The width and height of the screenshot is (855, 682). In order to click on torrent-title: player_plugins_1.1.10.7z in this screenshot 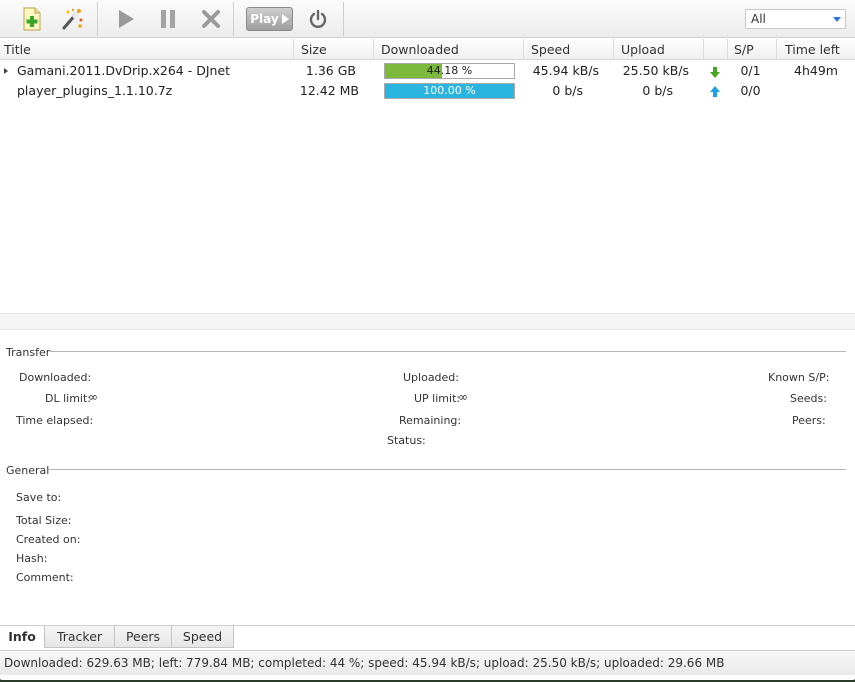, I will do `click(95, 90)`.